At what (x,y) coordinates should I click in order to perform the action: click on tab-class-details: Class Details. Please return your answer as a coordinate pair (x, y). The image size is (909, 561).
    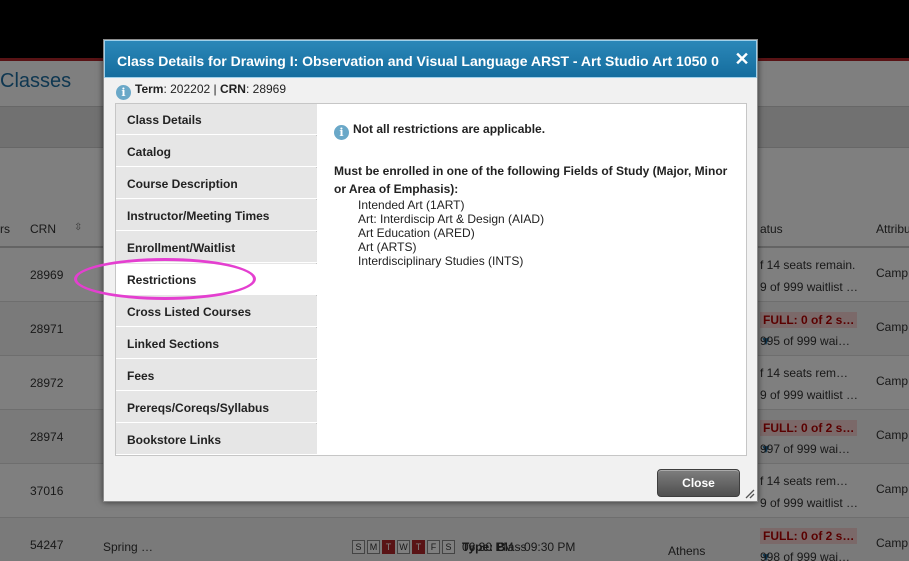
    Looking at the image, I should click on (216, 119).